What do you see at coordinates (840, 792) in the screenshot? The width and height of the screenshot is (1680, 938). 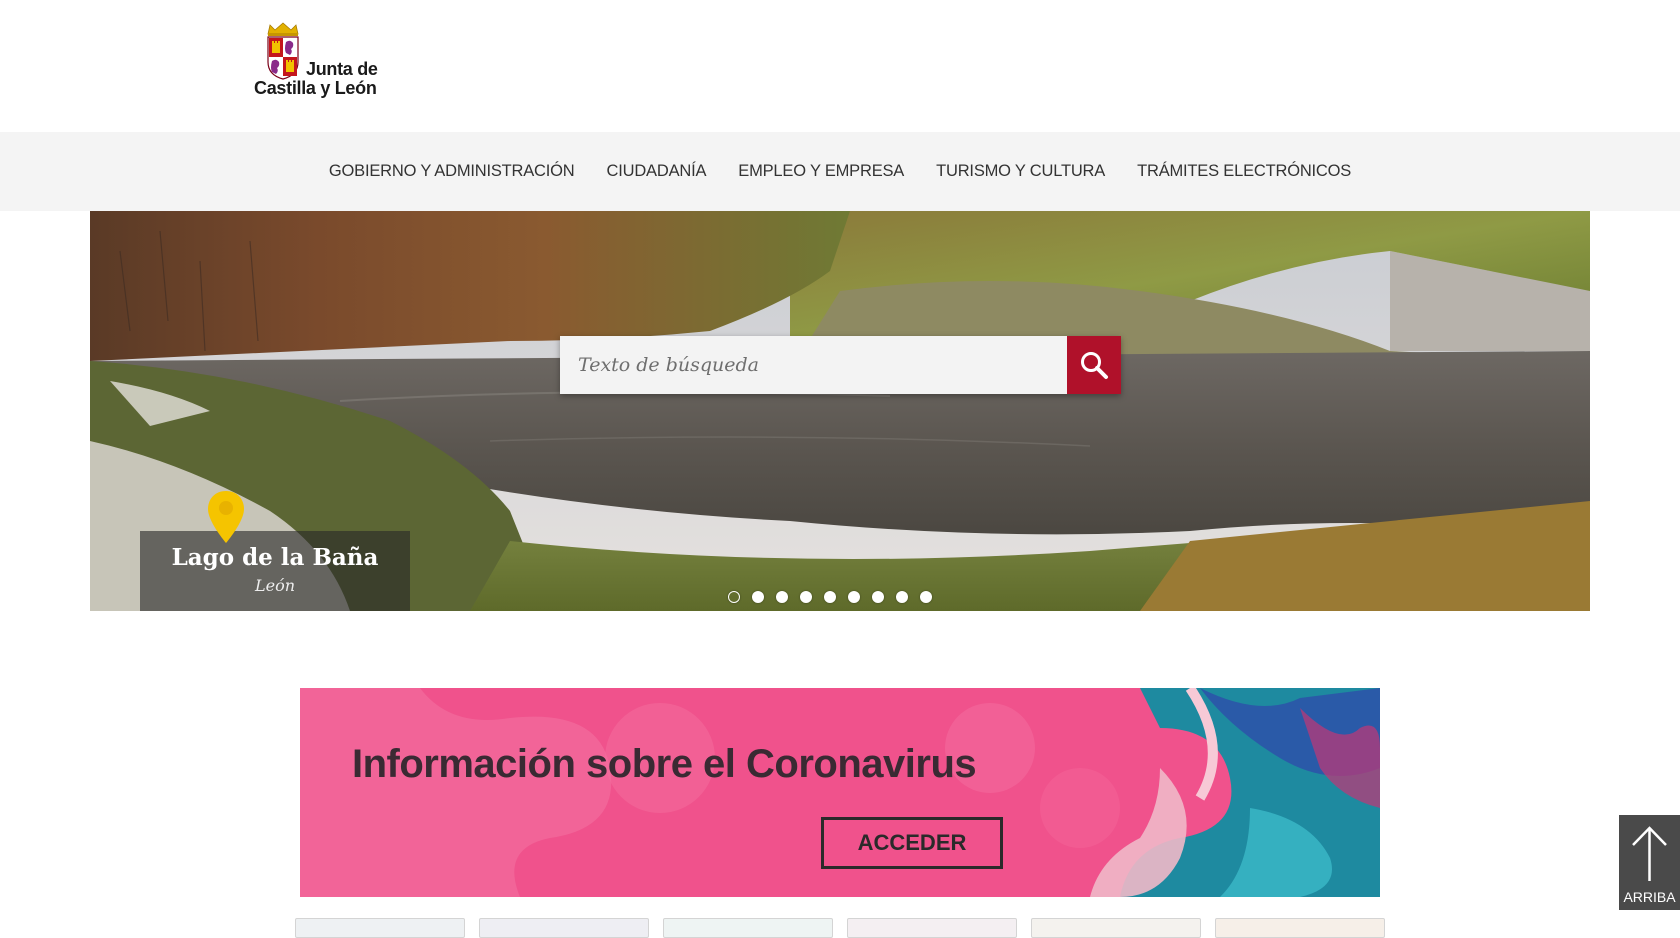 I see `coronavirus-banner: Información sobre el Coronavirus ACCEDER` at bounding box center [840, 792].